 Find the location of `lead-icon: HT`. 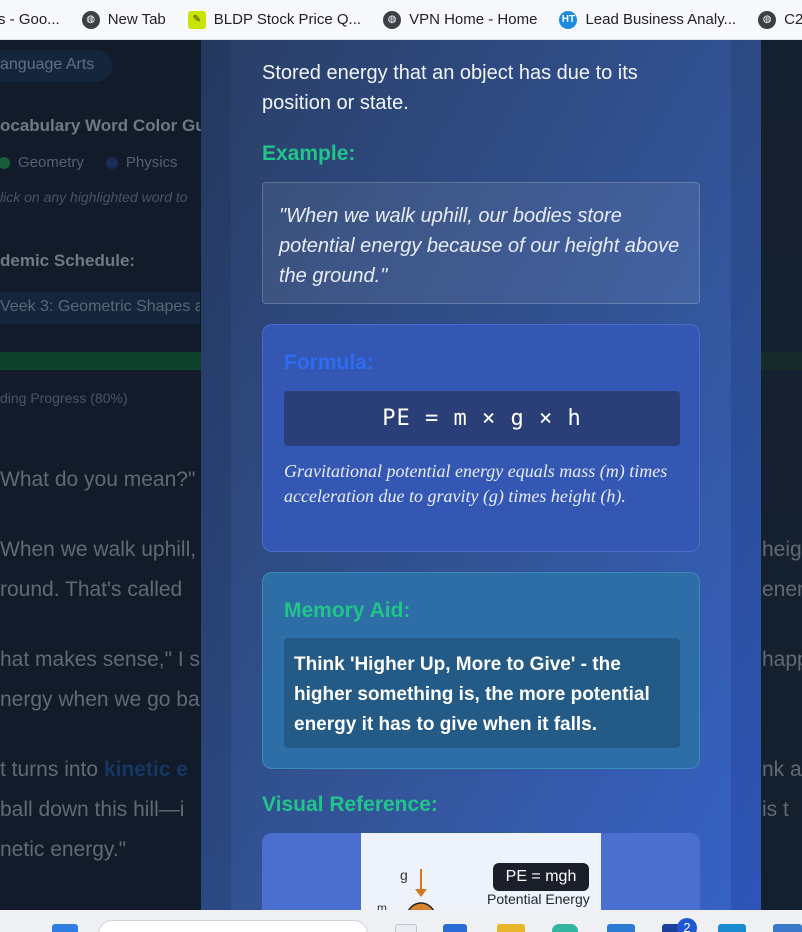

lead-icon: HT is located at coordinates (568, 19).